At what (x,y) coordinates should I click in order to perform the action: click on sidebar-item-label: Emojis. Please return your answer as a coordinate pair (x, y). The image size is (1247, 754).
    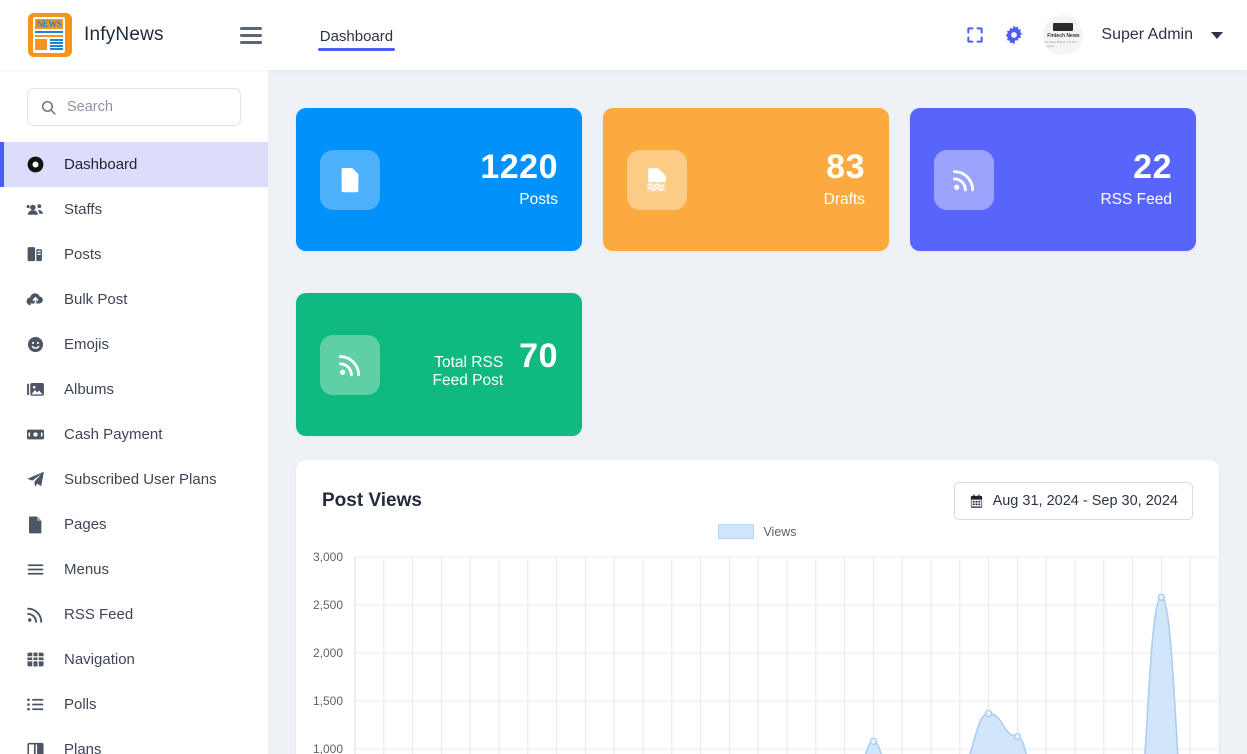
    Looking at the image, I should click on (87, 344).